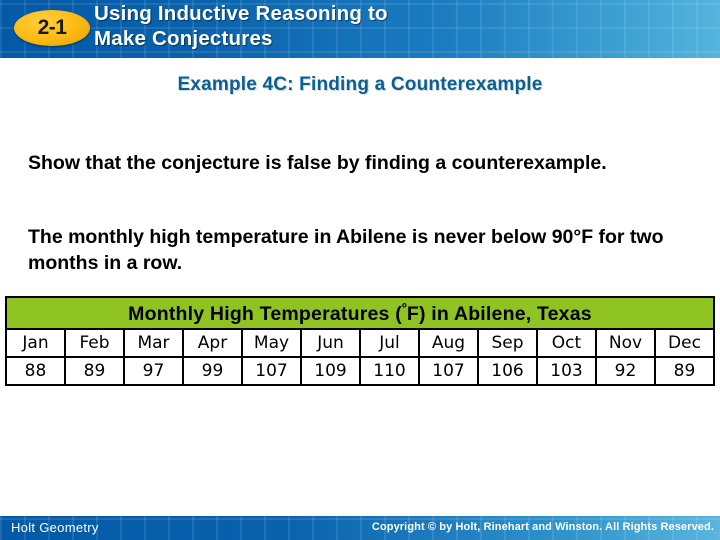  What do you see at coordinates (684, 343) in the screenshot?
I see `month-cell: Dec` at bounding box center [684, 343].